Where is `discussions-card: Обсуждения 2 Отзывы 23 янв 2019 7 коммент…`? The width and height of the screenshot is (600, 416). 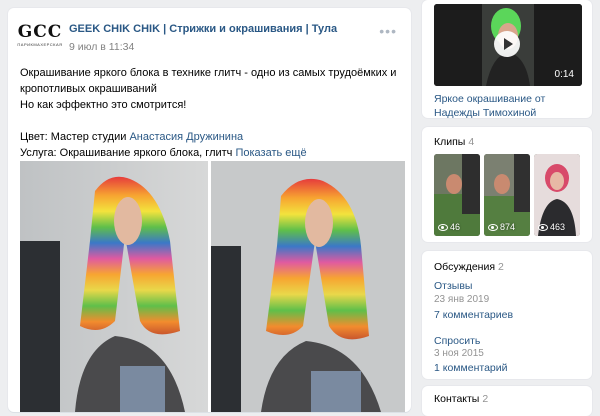
discussions-card: Обсуждения 2 Отзывы 23 янв 2019 7 коммент… is located at coordinates (507, 315).